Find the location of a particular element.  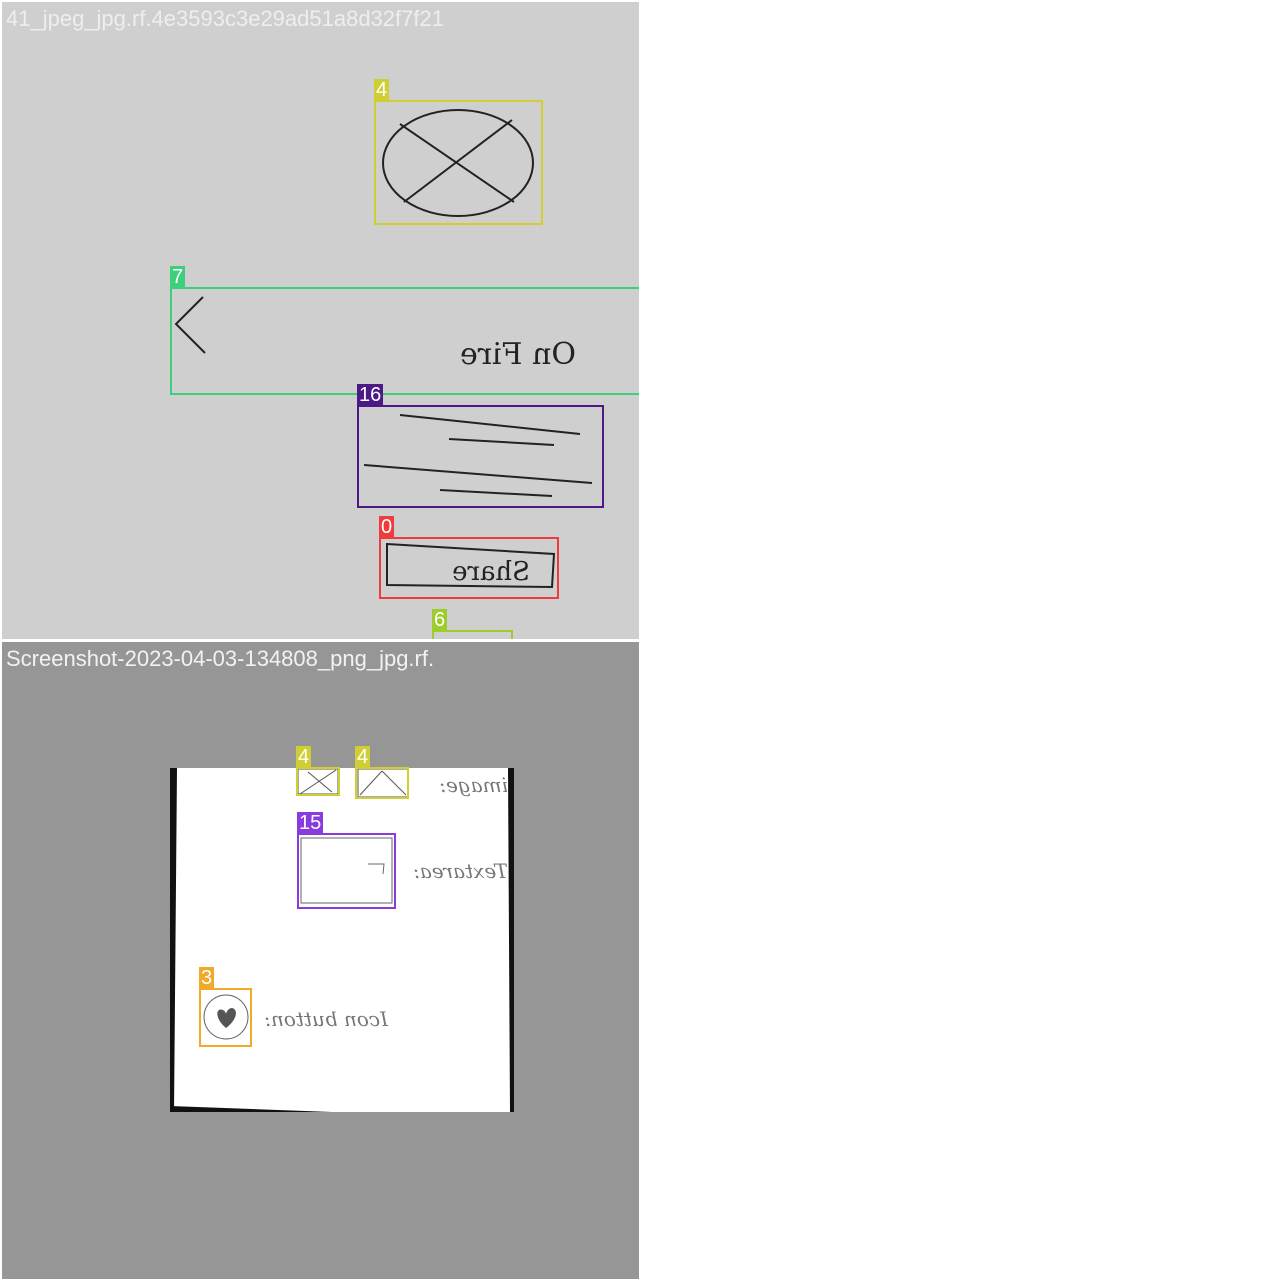

svg-text: image: is located at coordinates (473, 785).